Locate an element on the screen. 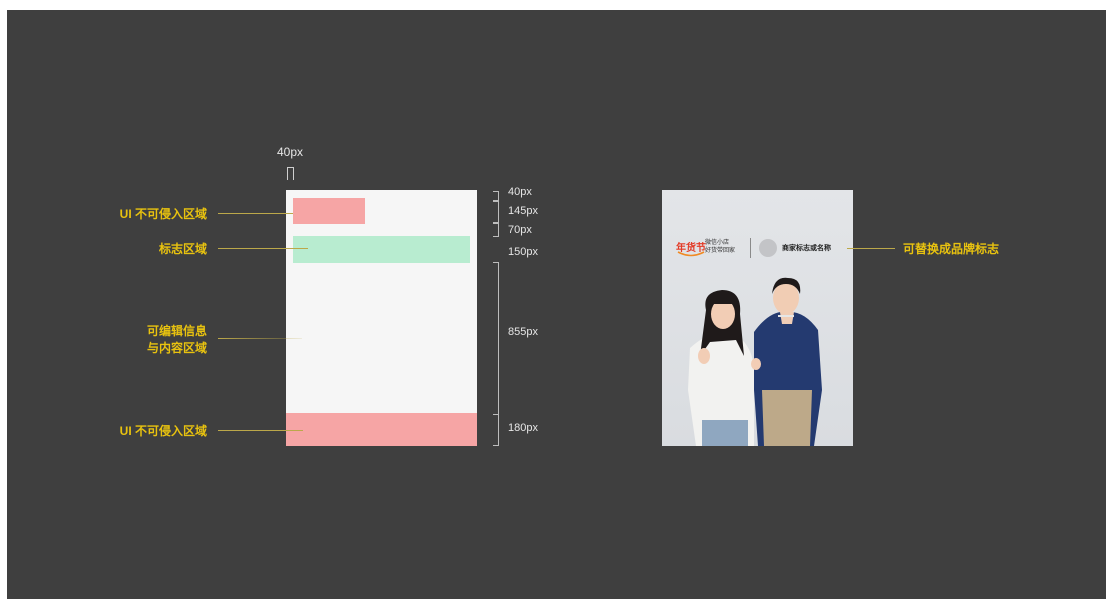 This screenshot has width=1106, height=599. brand-smile-icon is located at coordinates (691, 254).